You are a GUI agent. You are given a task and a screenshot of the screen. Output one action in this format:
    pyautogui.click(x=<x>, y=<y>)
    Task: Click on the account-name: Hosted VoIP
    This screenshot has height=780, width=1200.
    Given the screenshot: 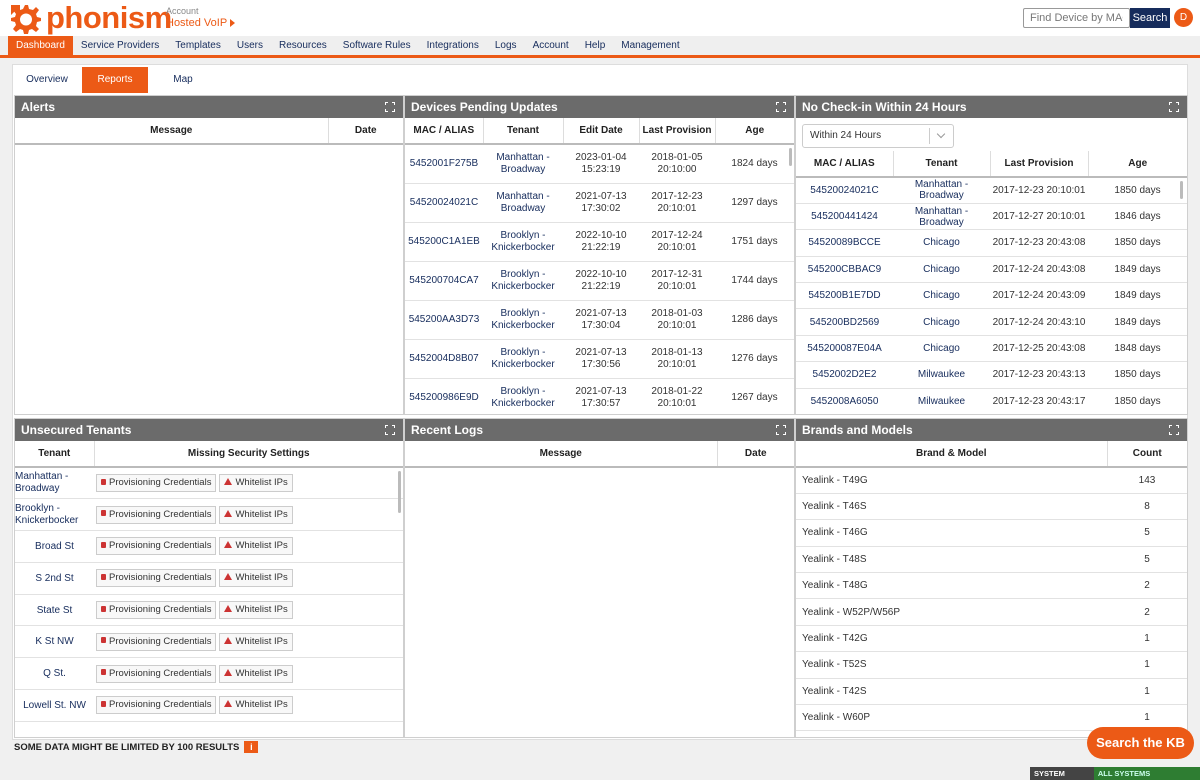 What is the action you would take?
    pyautogui.click(x=201, y=23)
    